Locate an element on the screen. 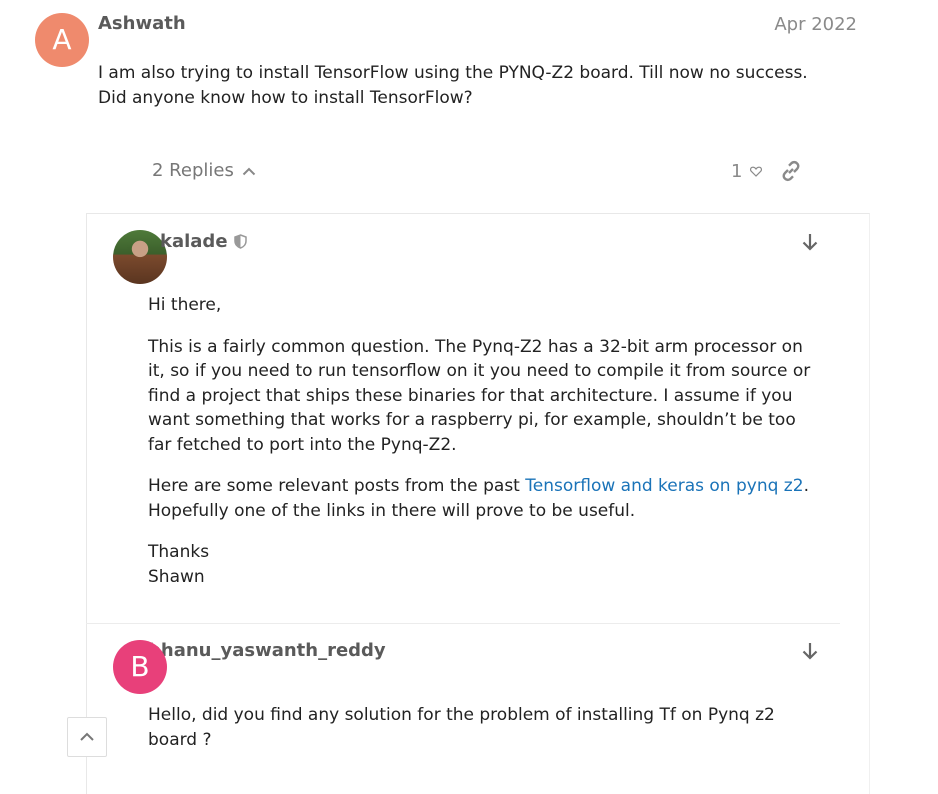 This screenshot has height=794, width=938. reply-username-text: kalade is located at coordinates (194, 241).